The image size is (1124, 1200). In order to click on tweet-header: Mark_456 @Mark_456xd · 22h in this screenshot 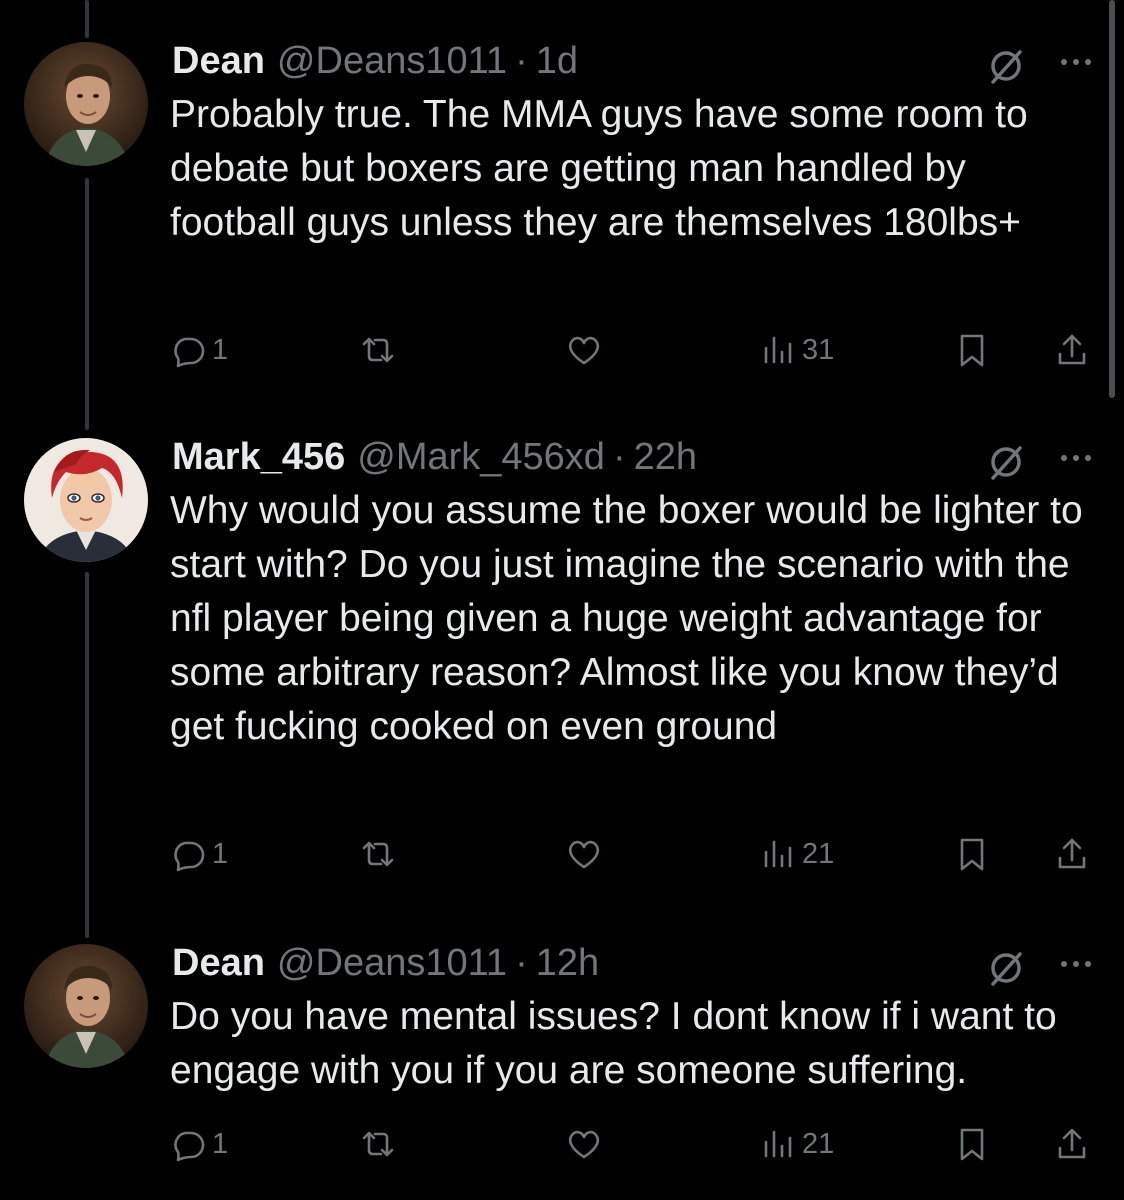, I will do `click(434, 459)`.